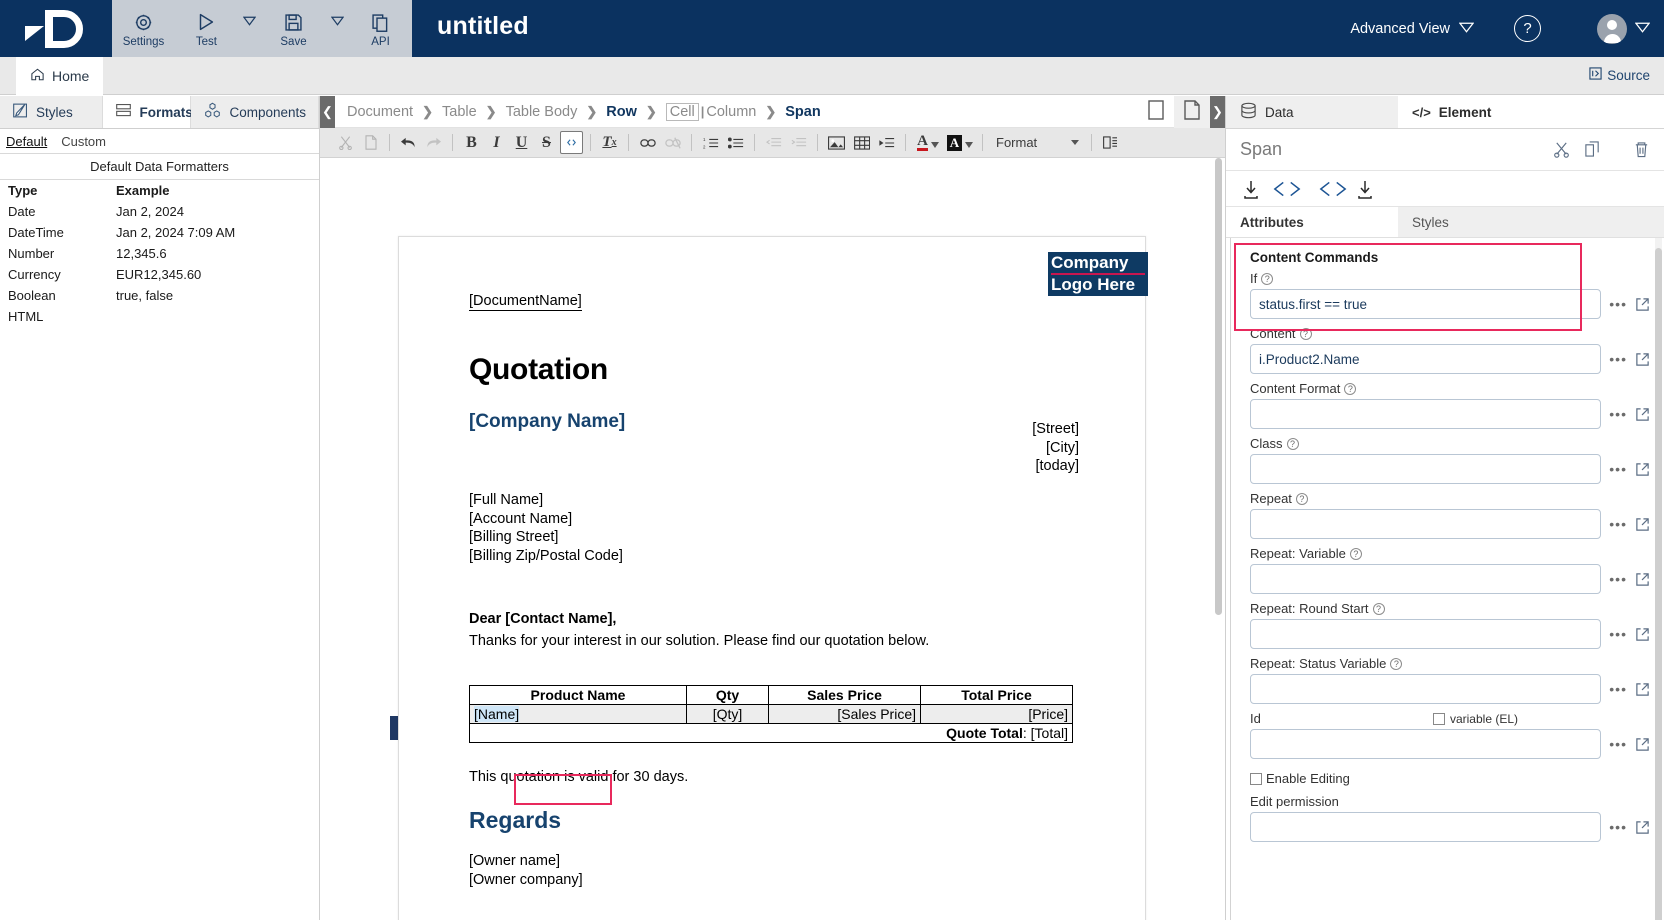 This screenshot has height=920, width=1664. Describe the element at coordinates (798, 142) in the screenshot. I see `indent-icon` at that location.